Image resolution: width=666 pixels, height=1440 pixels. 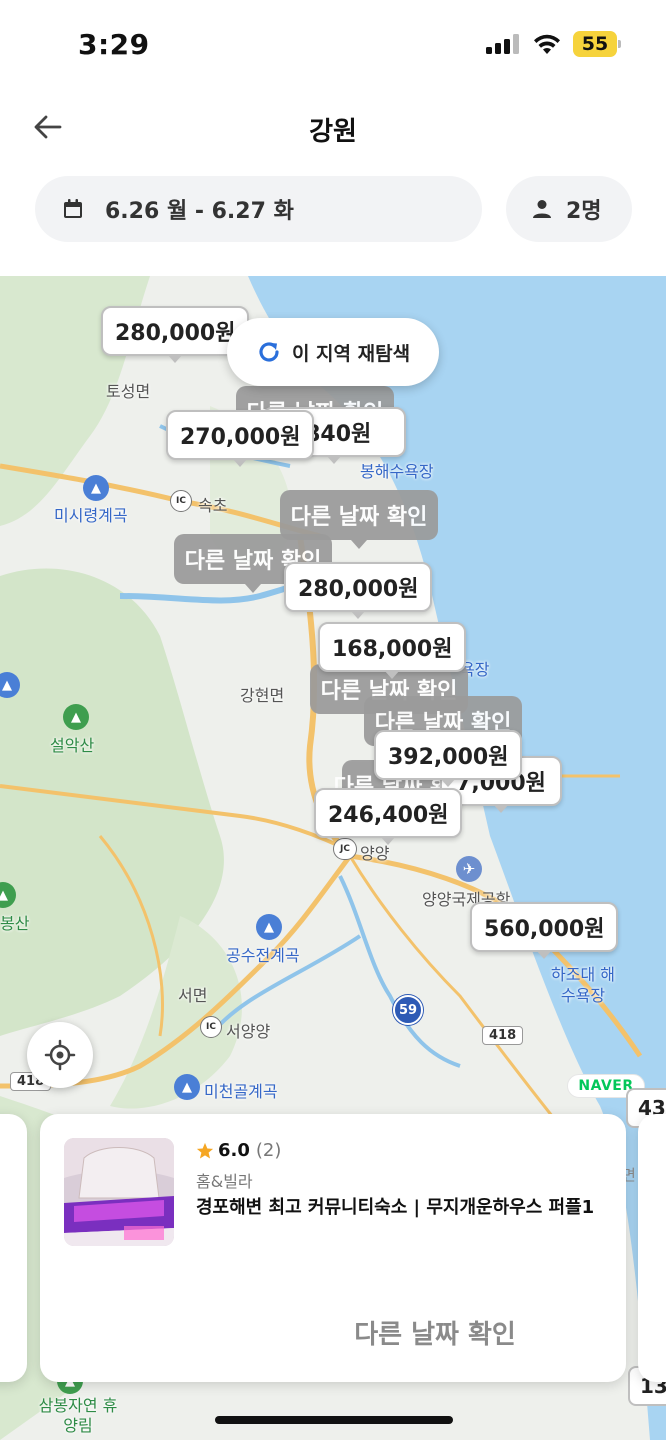 I want to click on place-label: 미천골계곡, so click(x=241, y=1091).